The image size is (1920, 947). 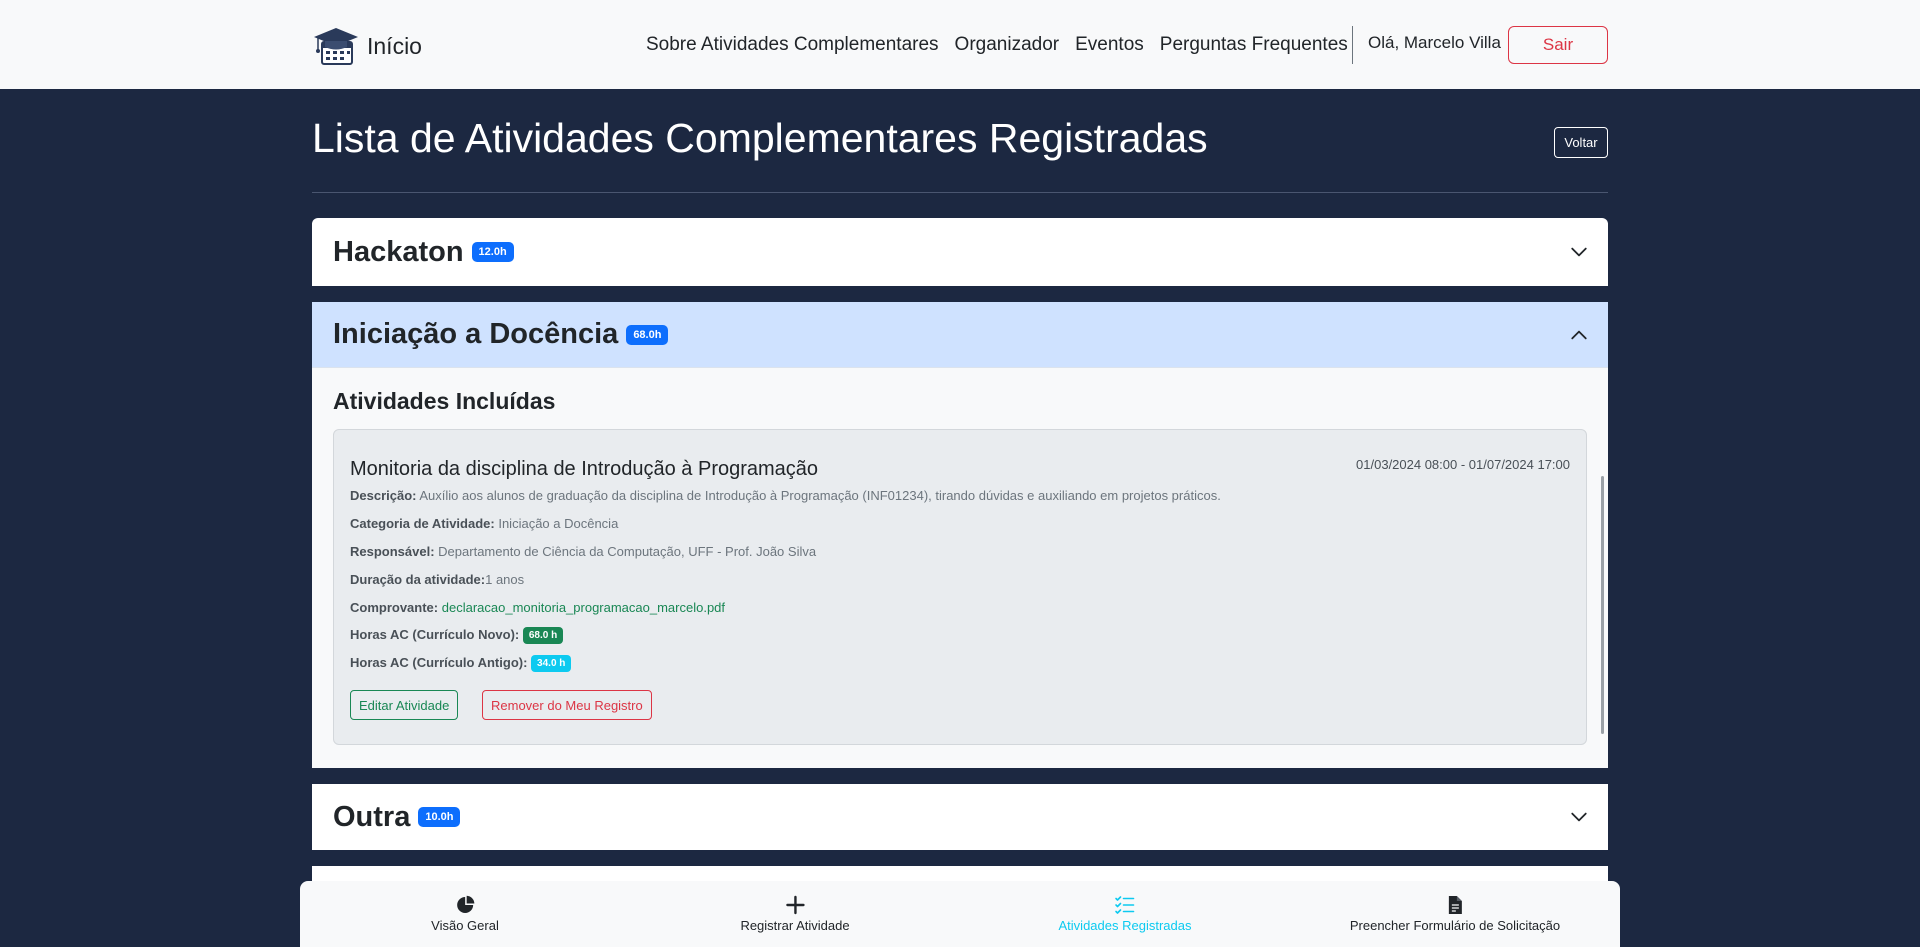 What do you see at coordinates (398, 251) in the screenshot?
I see `accordion-title: Hackaton` at bounding box center [398, 251].